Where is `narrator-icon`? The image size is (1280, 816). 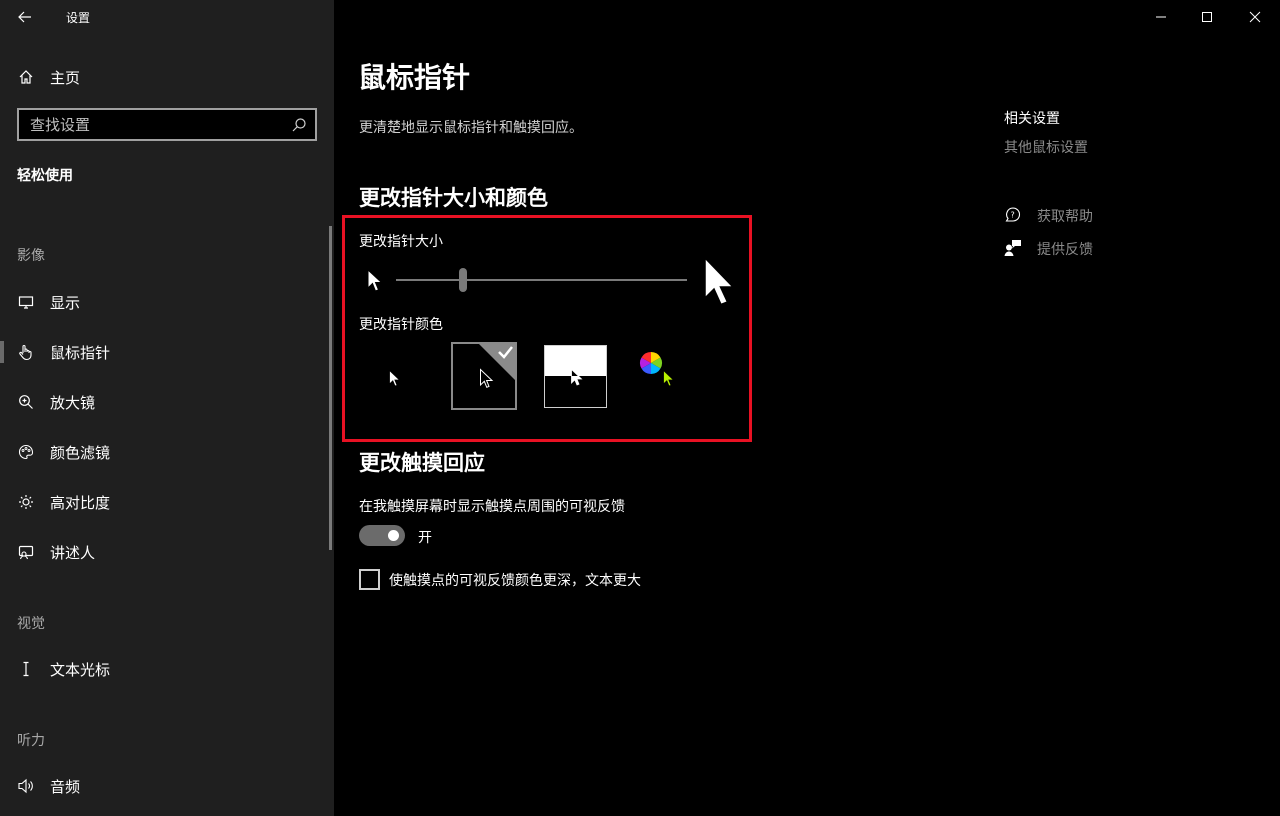 narrator-icon is located at coordinates (26, 552).